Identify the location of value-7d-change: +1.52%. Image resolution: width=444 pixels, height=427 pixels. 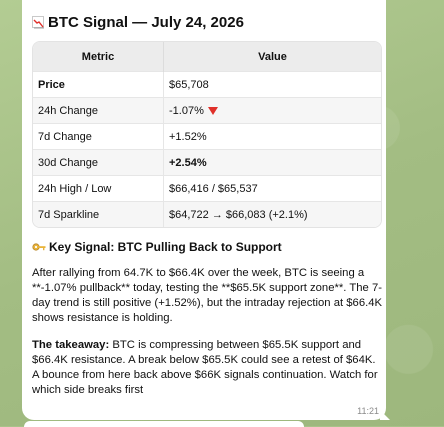
(272, 136).